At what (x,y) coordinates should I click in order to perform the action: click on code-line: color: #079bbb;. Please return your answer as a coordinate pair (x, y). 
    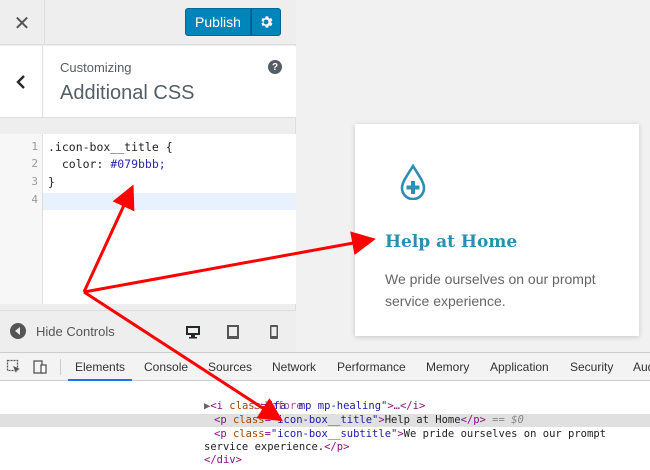
    Looking at the image, I should click on (107, 164).